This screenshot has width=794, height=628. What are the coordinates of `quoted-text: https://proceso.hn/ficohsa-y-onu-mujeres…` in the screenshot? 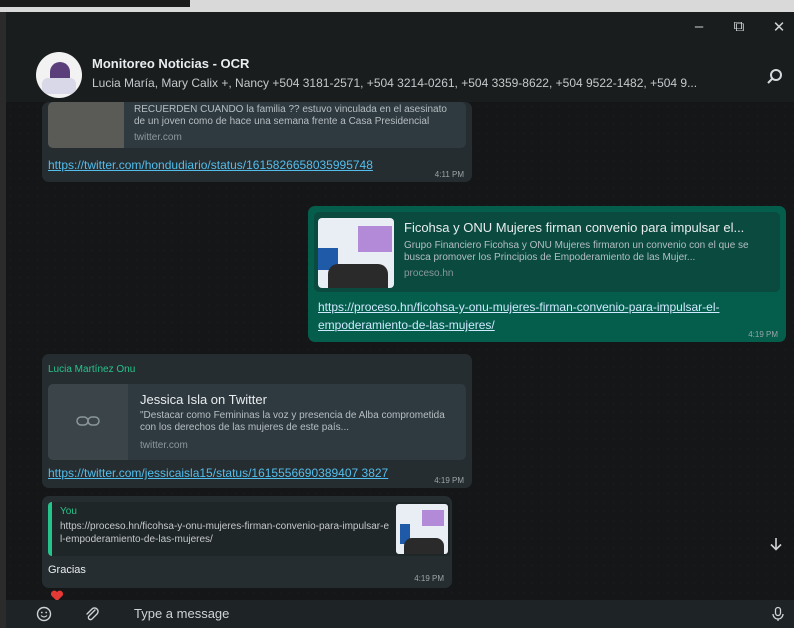 It's located at (225, 533).